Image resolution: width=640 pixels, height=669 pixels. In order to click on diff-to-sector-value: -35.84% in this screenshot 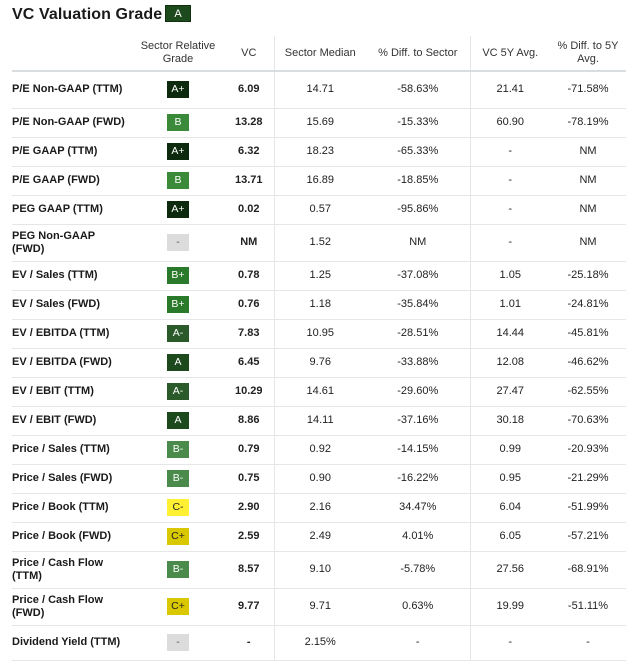, I will do `click(418, 305)`.